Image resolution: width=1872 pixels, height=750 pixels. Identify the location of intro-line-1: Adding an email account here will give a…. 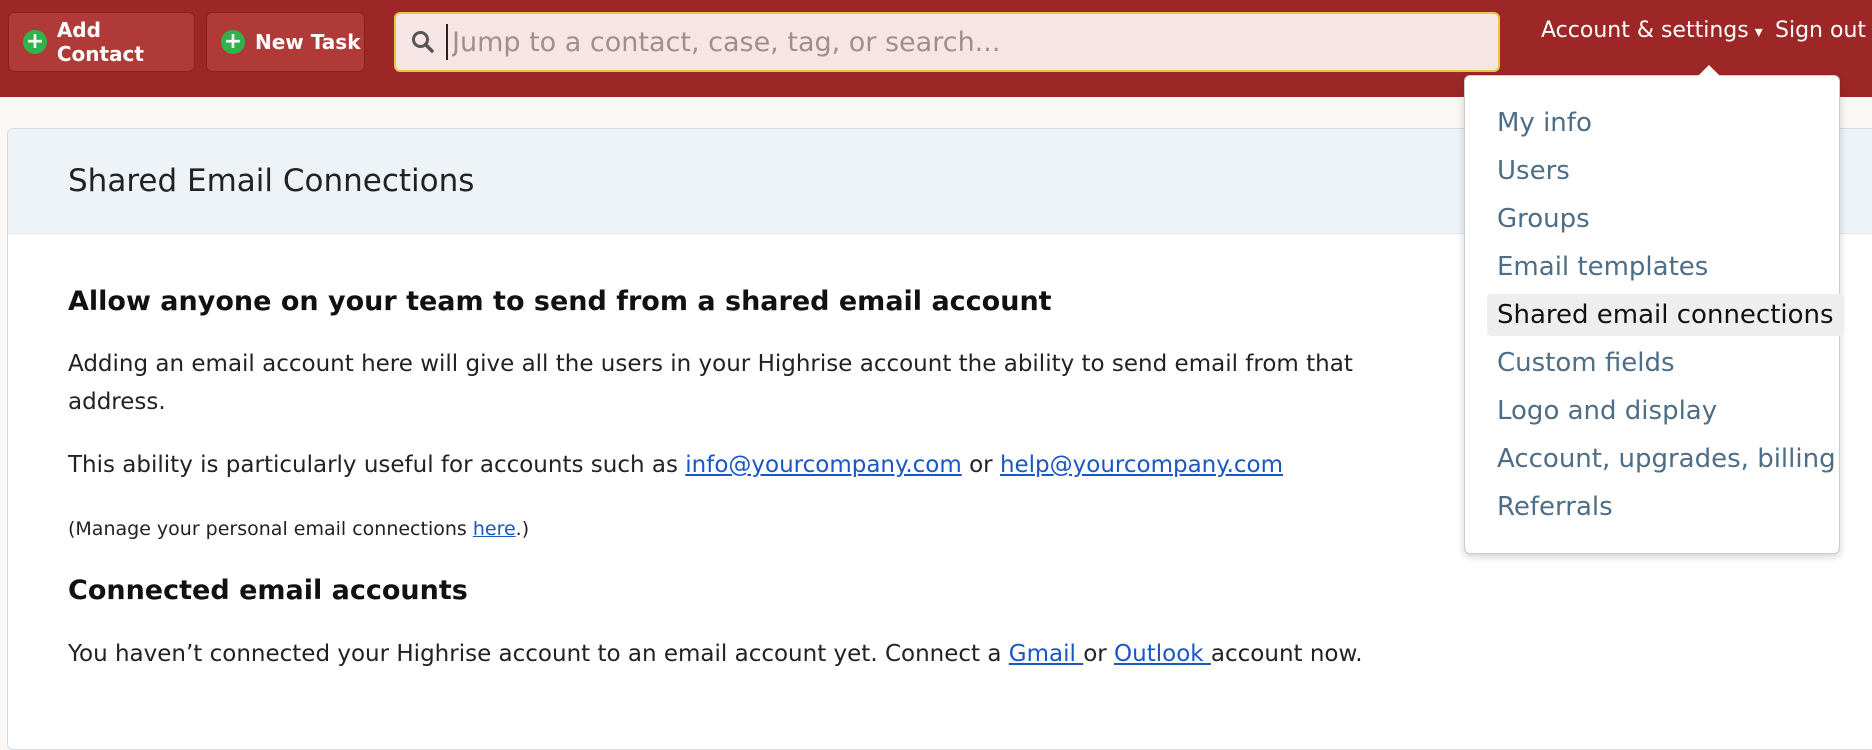
(710, 364).